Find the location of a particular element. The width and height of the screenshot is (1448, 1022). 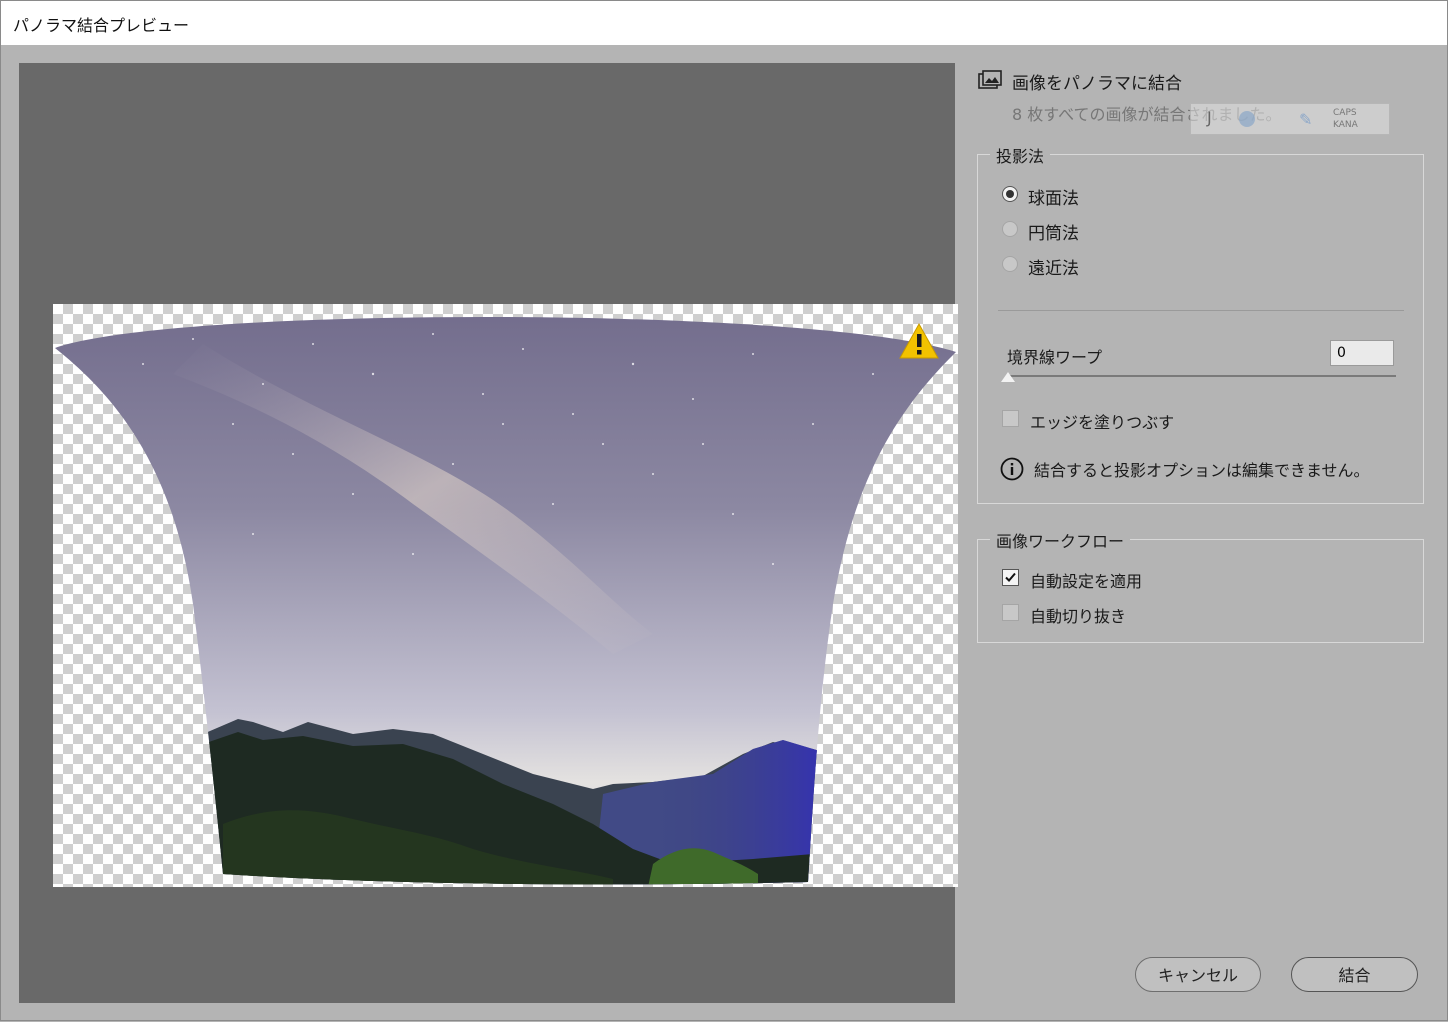

radio-perspective-dot is located at coordinates (1010, 264).